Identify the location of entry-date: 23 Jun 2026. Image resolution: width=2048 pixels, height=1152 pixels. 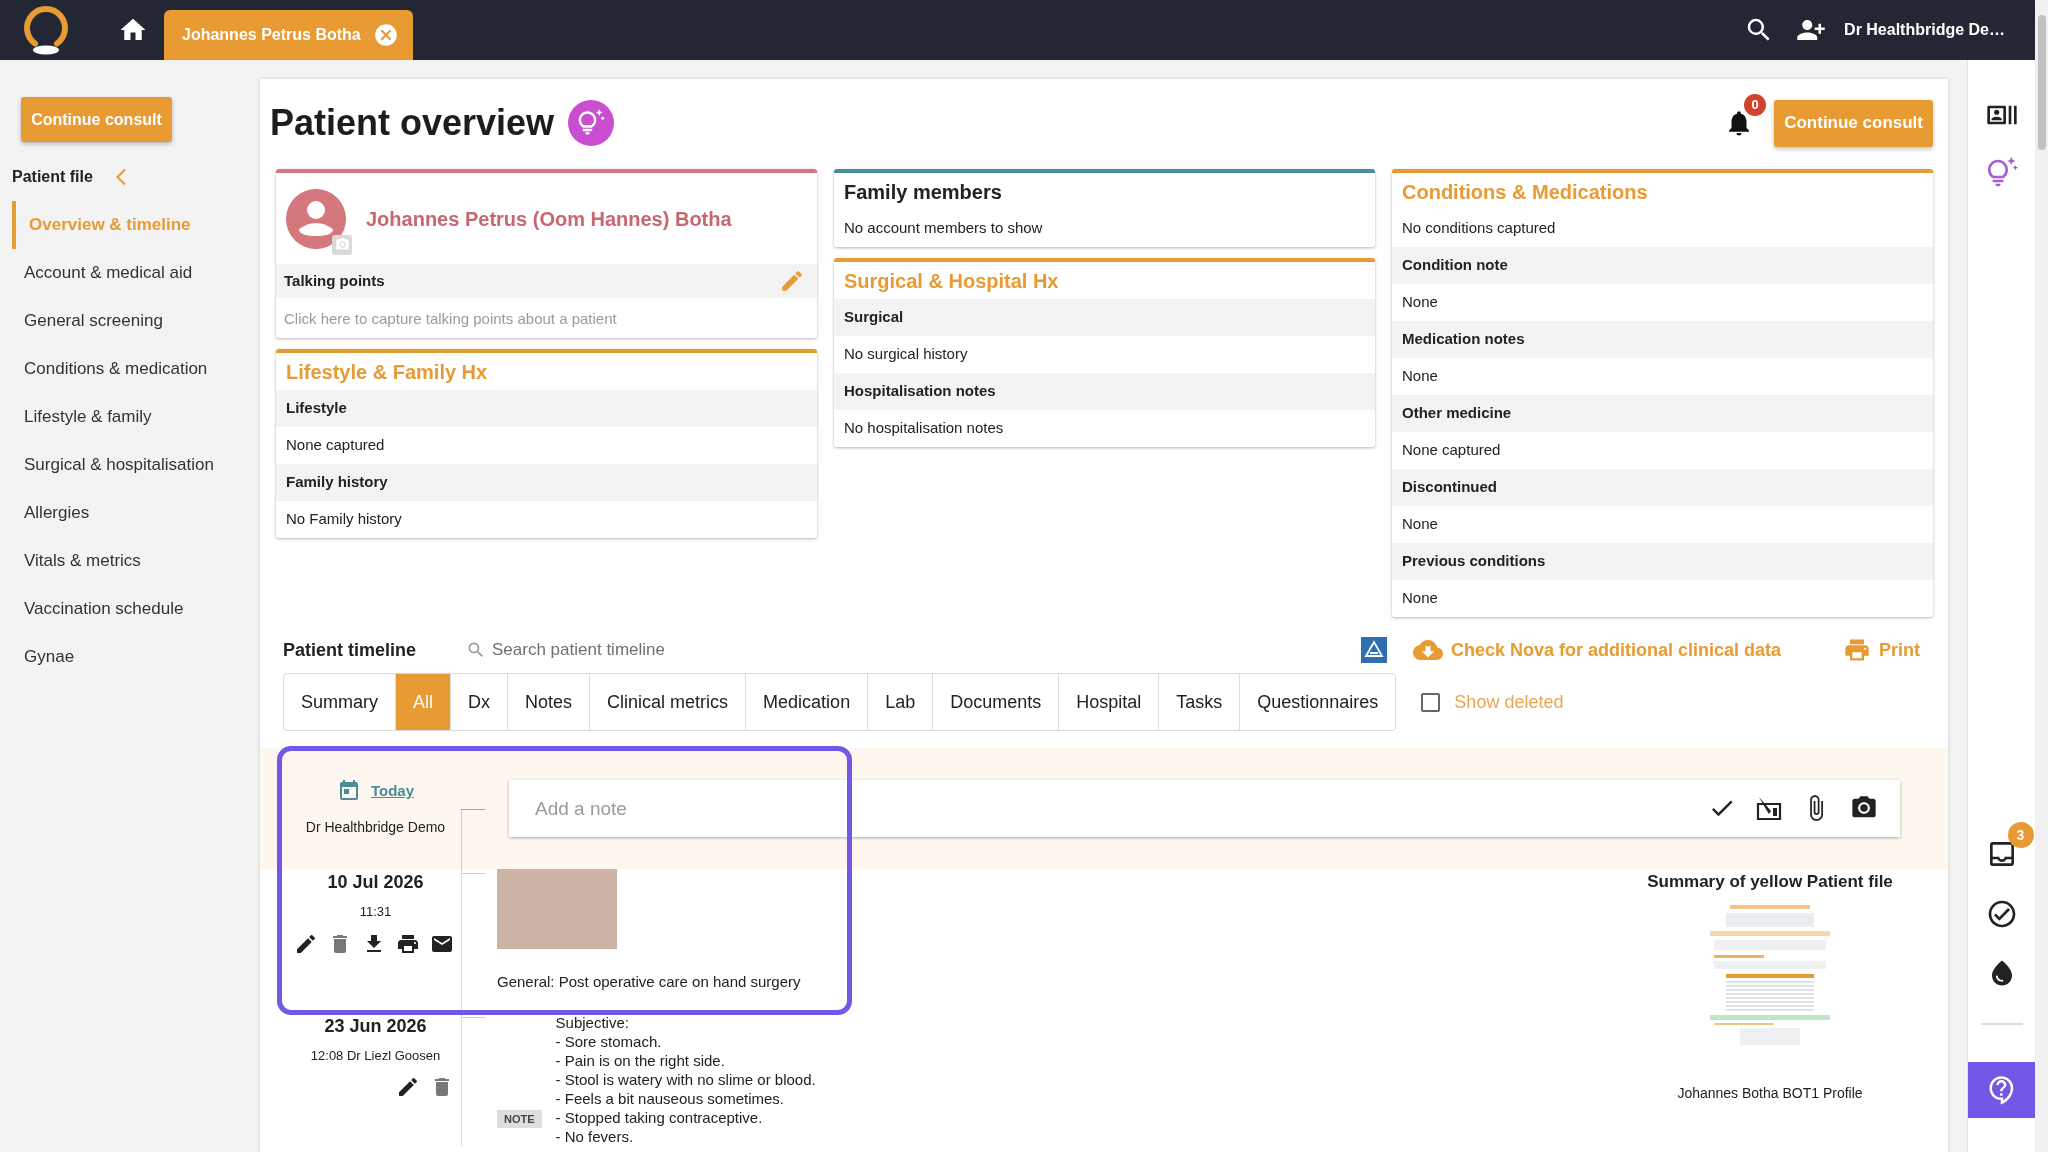
(375, 1026).